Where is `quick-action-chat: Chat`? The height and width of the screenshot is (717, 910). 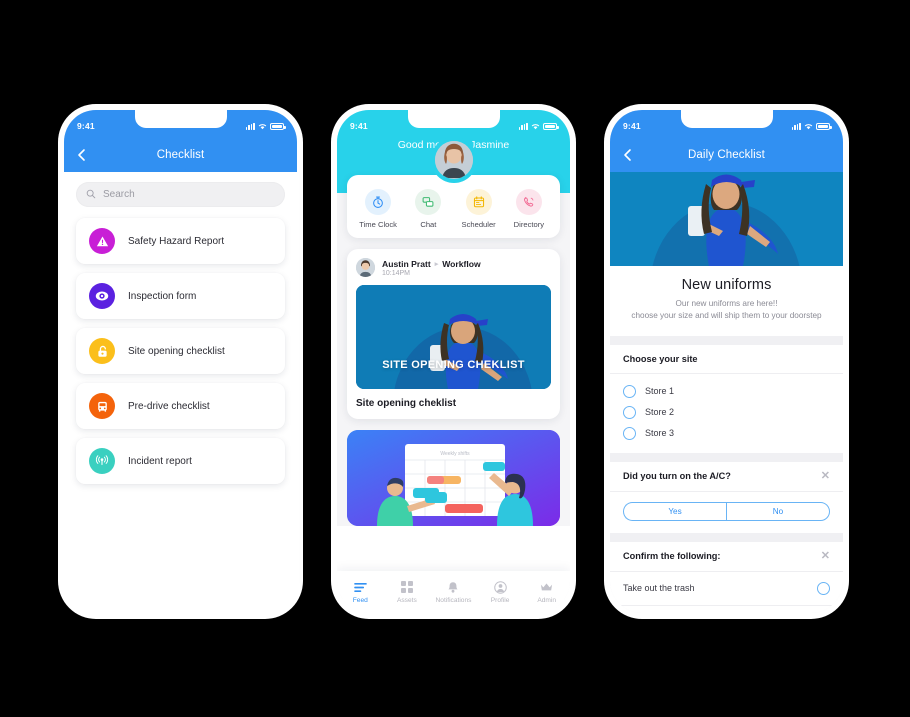 quick-action-chat: Chat is located at coordinates (428, 209).